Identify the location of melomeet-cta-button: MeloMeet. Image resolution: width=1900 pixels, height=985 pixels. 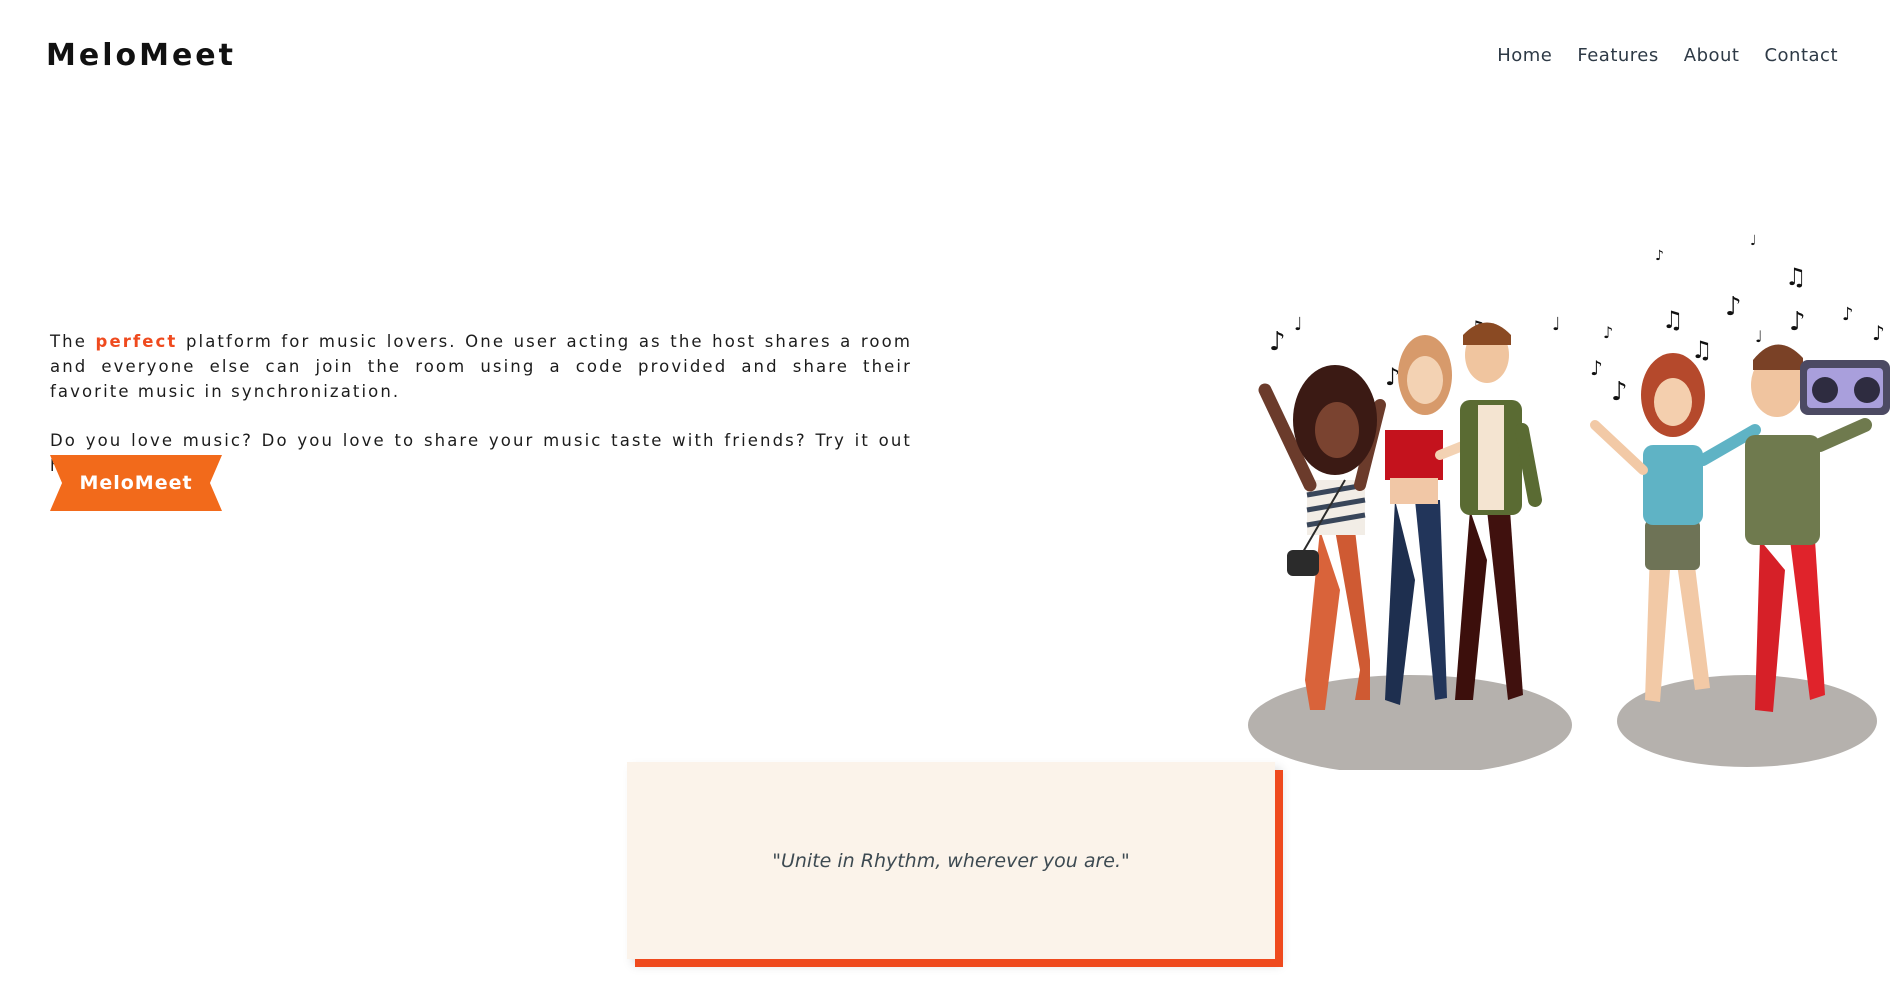
(136, 483).